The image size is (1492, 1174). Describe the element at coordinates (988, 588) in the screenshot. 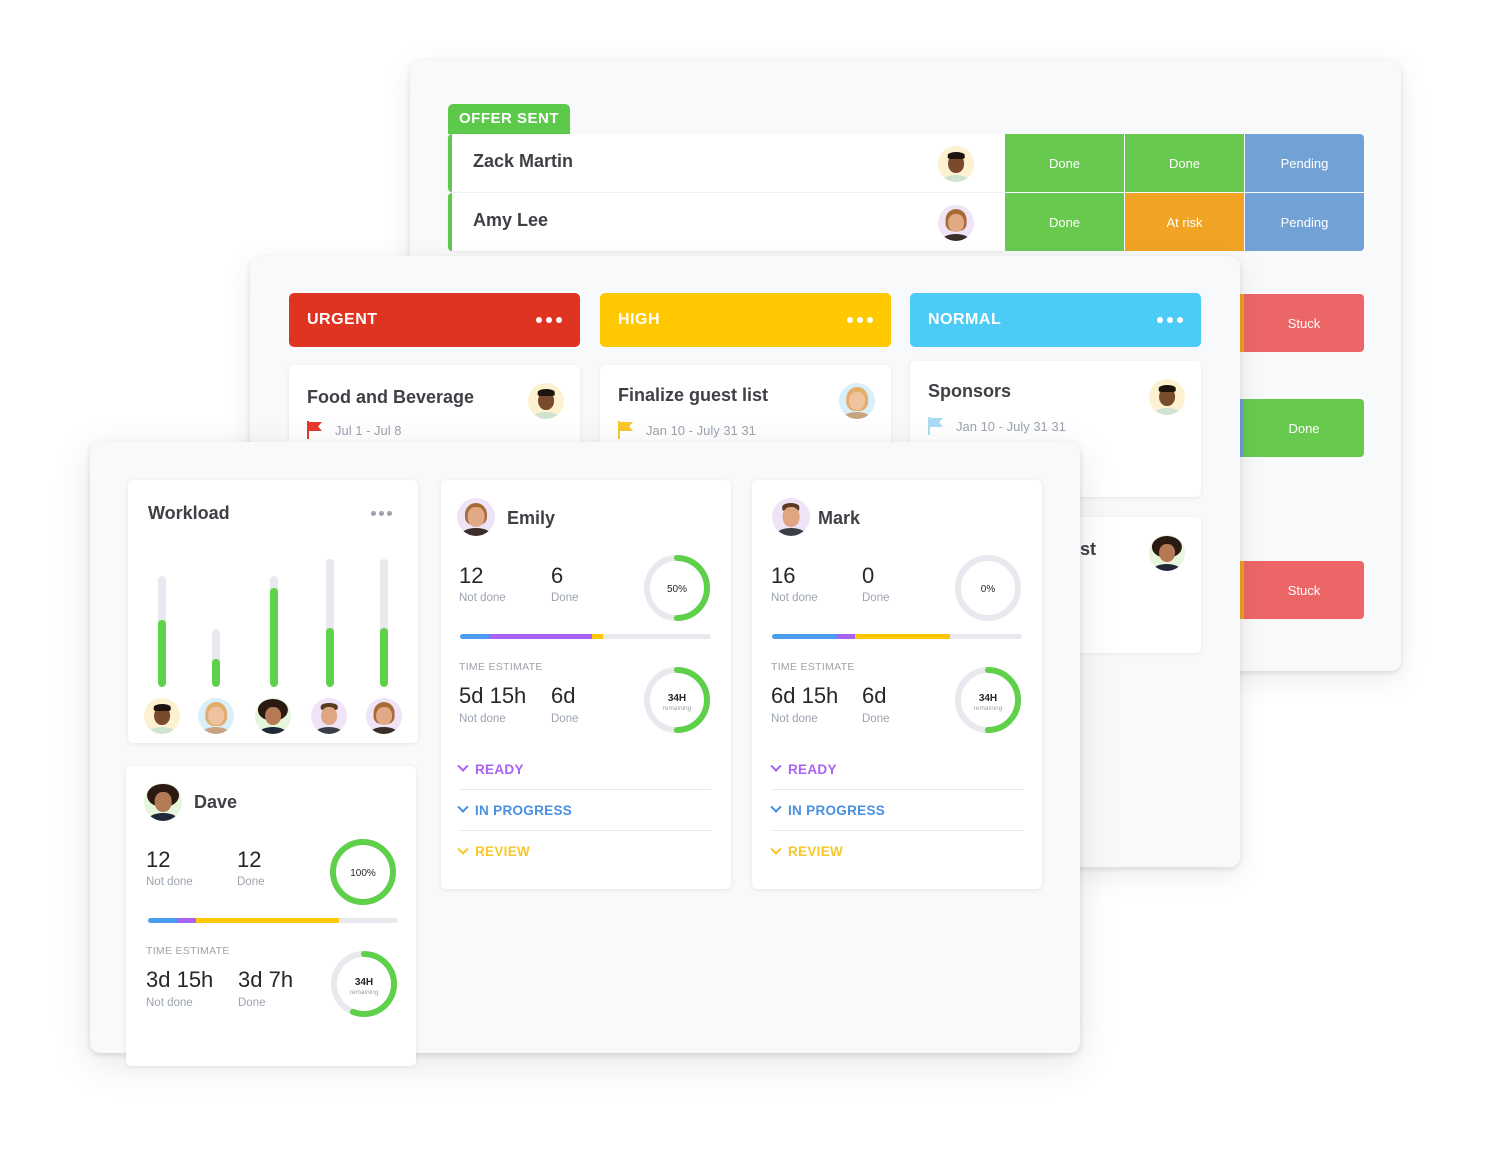

I see `completion-ring: 0%` at that location.